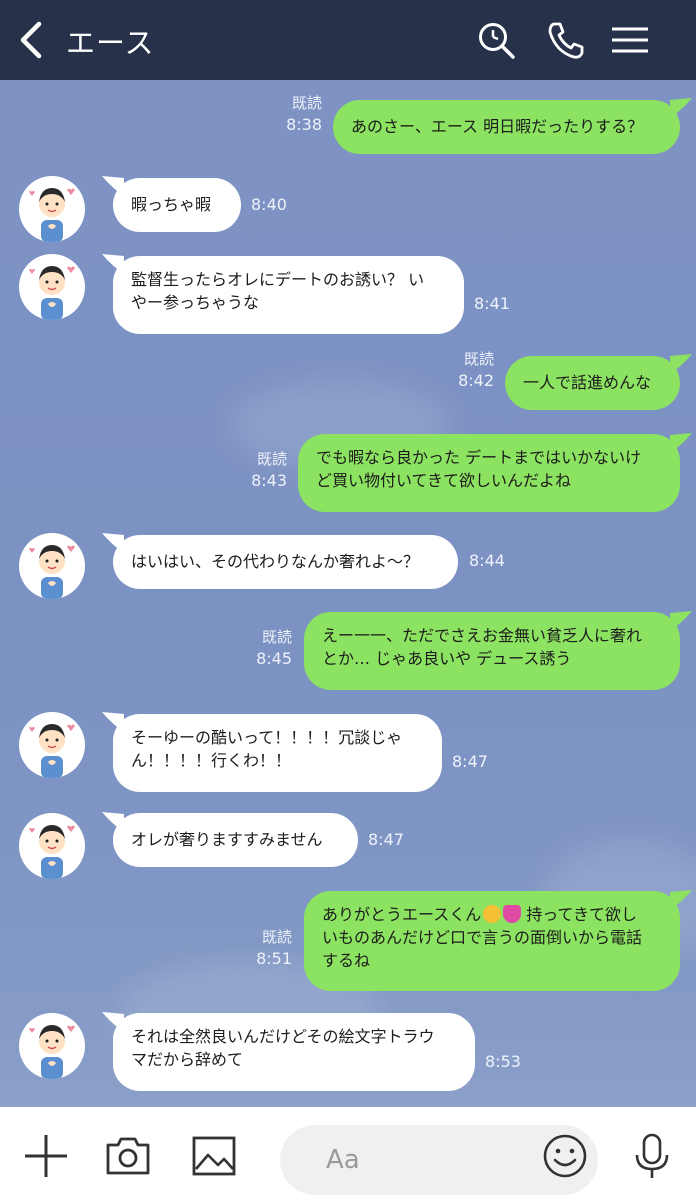 This screenshot has width=696, height=1200. I want to click on message-bubble-incoming: 監督生ったらオレにデートのお誘い？ い やー参っちゃうな, so click(288, 295).